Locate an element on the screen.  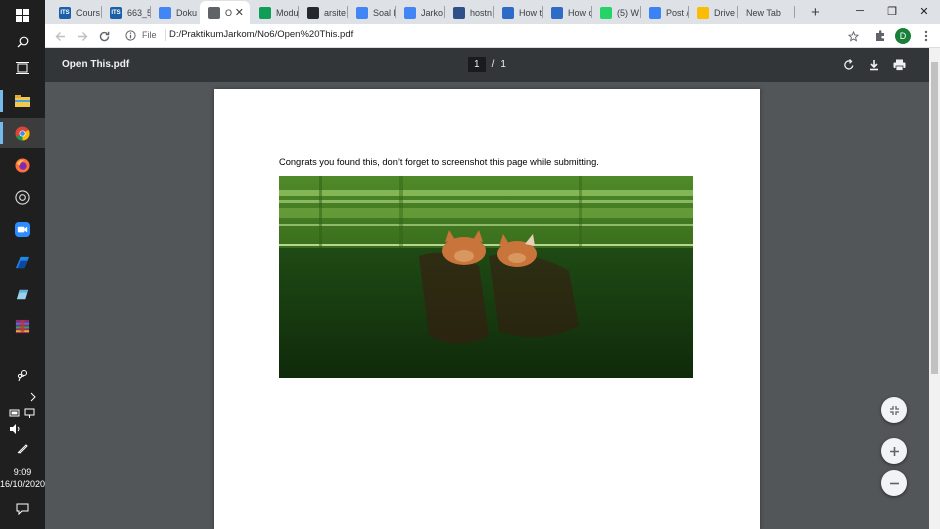
pdf-scrollbar-thumb is located at coordinates (934, 218).